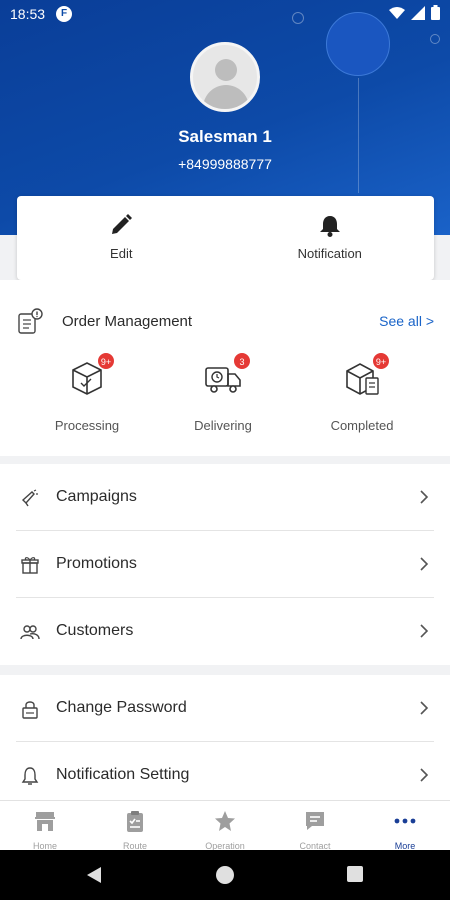 Image resolution: width=450 pixels, height=900 pixels. I want to click on chat-icon, so click(315, 821).